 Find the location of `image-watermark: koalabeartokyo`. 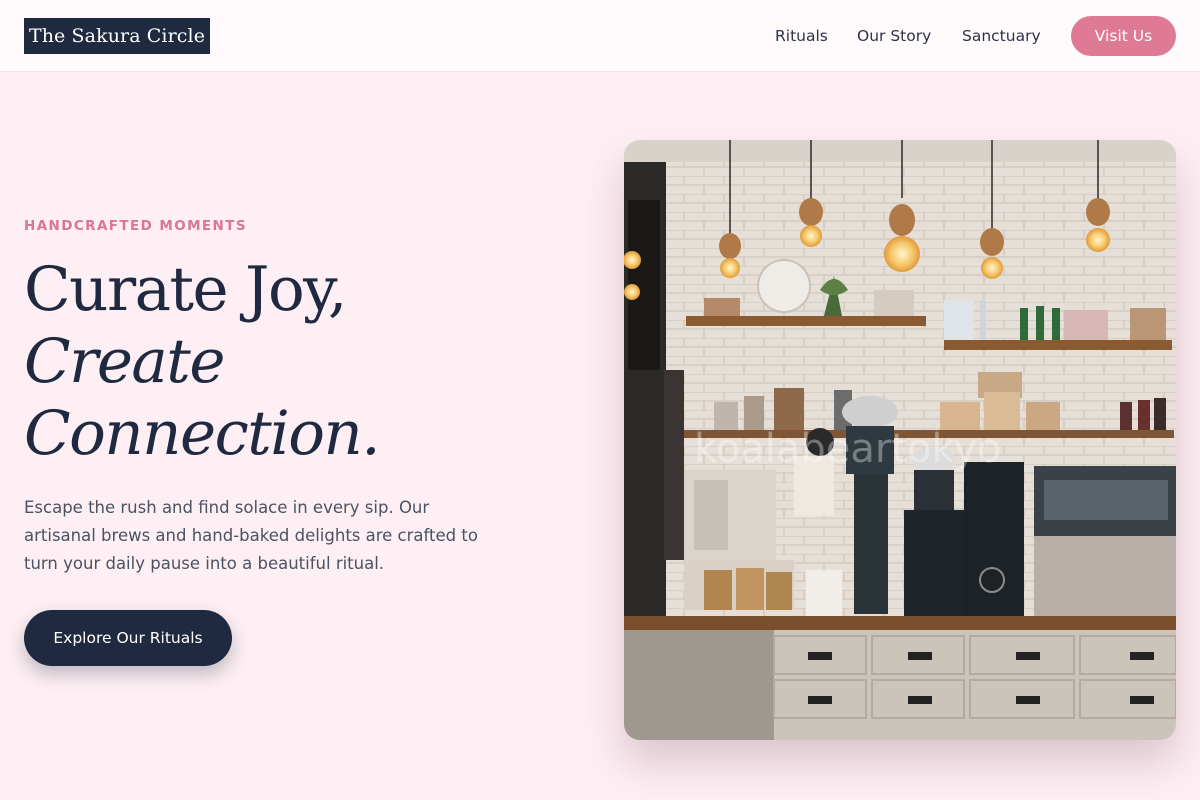

image-watermark: koalabeartokyo is located at coordinates (847, 449).